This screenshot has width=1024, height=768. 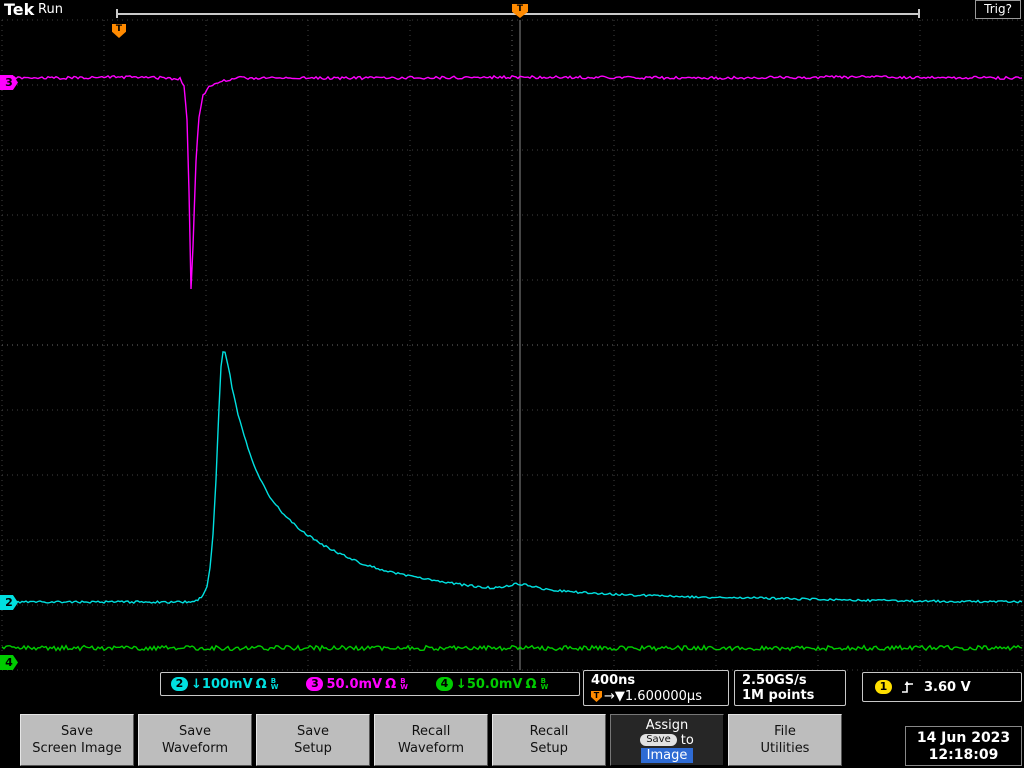 What do you see at coordinates (391, 684) in the screenshot?
I see `ch3-coupling: Ω` at bounding box center [391, 684].